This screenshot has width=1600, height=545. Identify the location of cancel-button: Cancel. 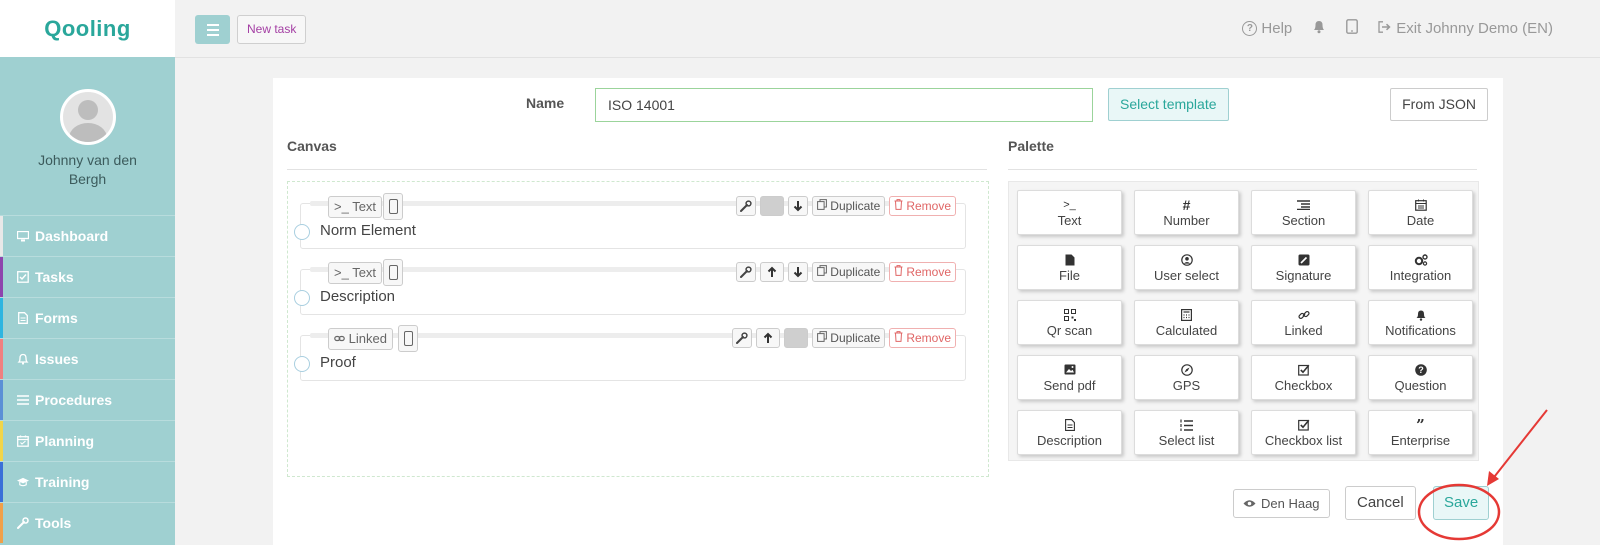
(1380, 503).